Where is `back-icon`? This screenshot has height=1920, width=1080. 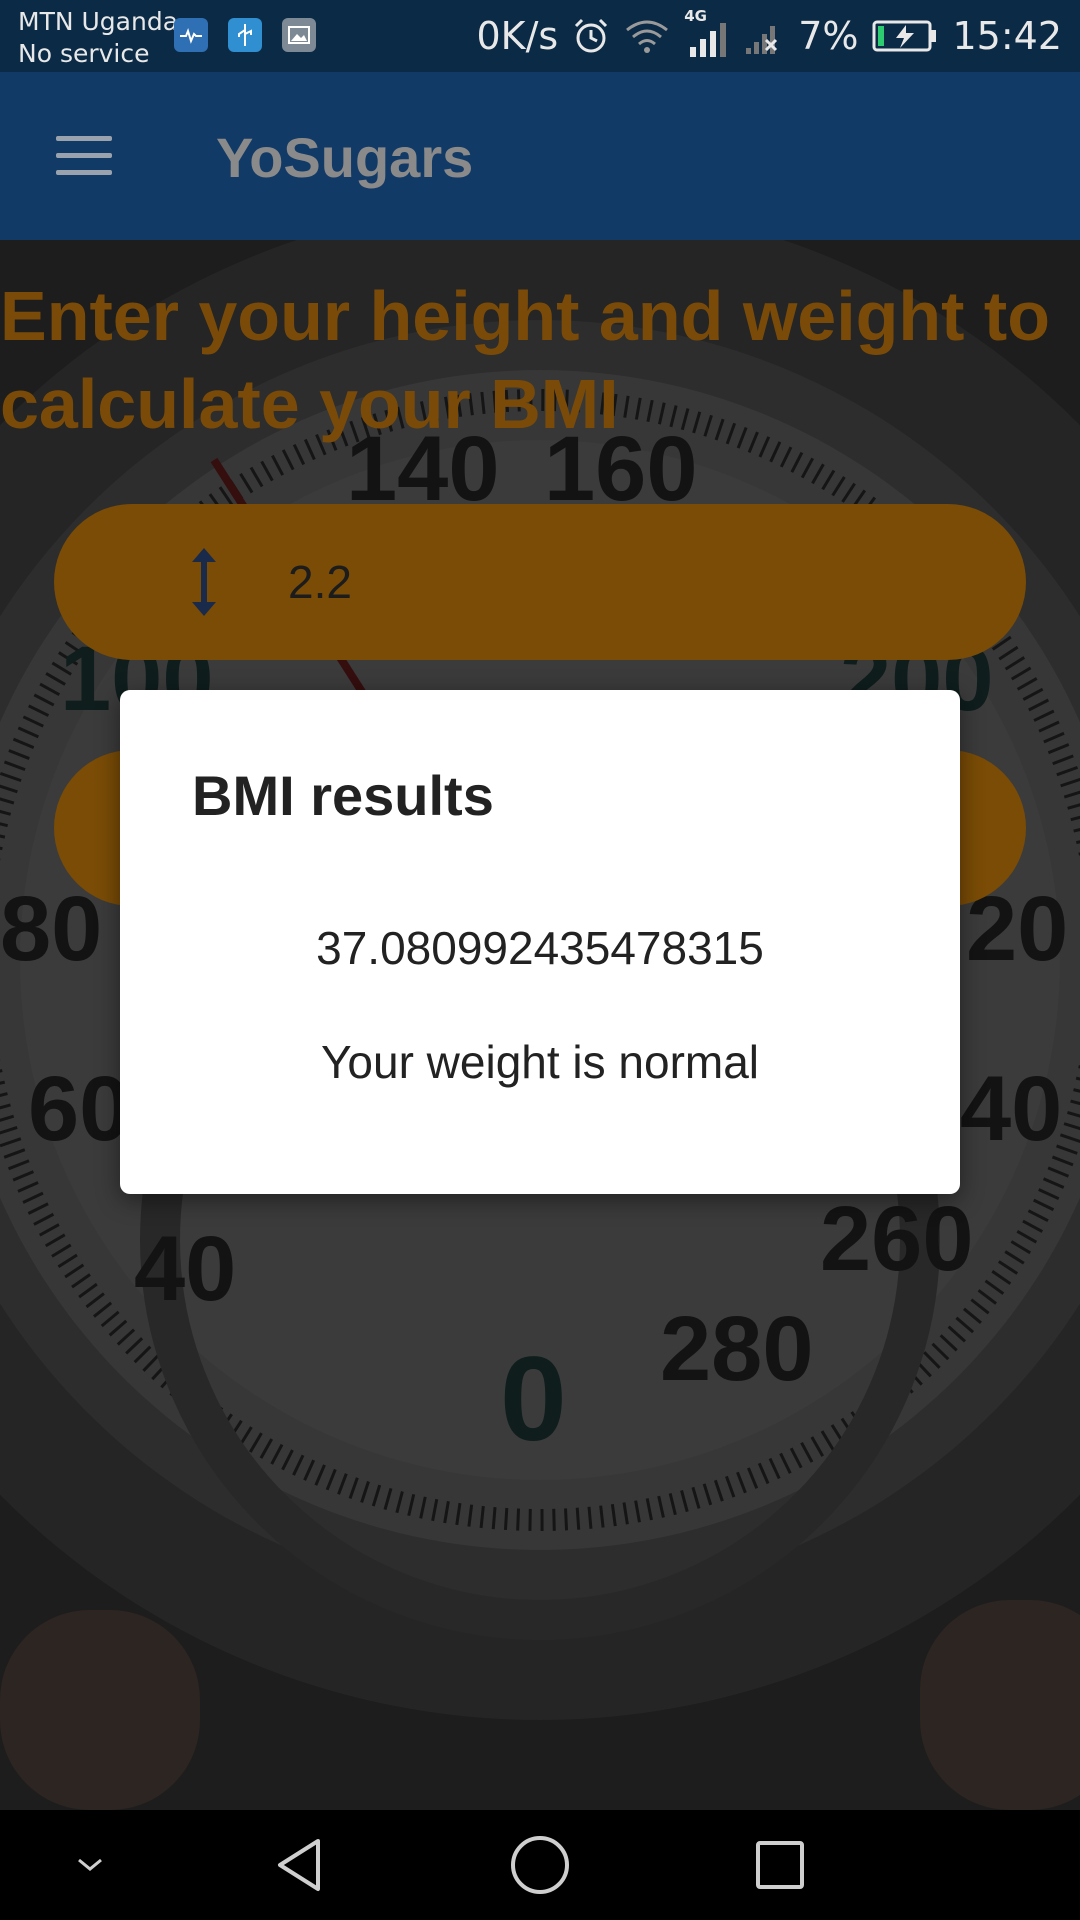 back-icon is located at coordinates (300, 1865).